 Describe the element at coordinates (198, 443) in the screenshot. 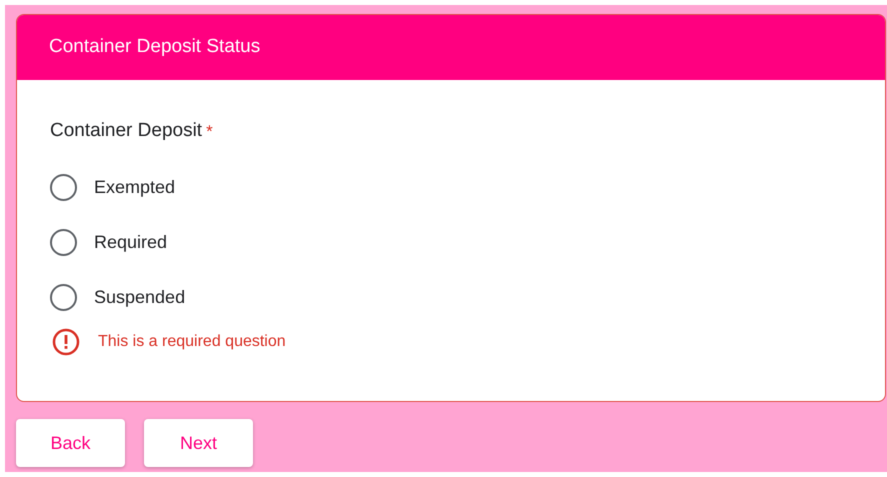

I see `nav-button: Next` at that location.